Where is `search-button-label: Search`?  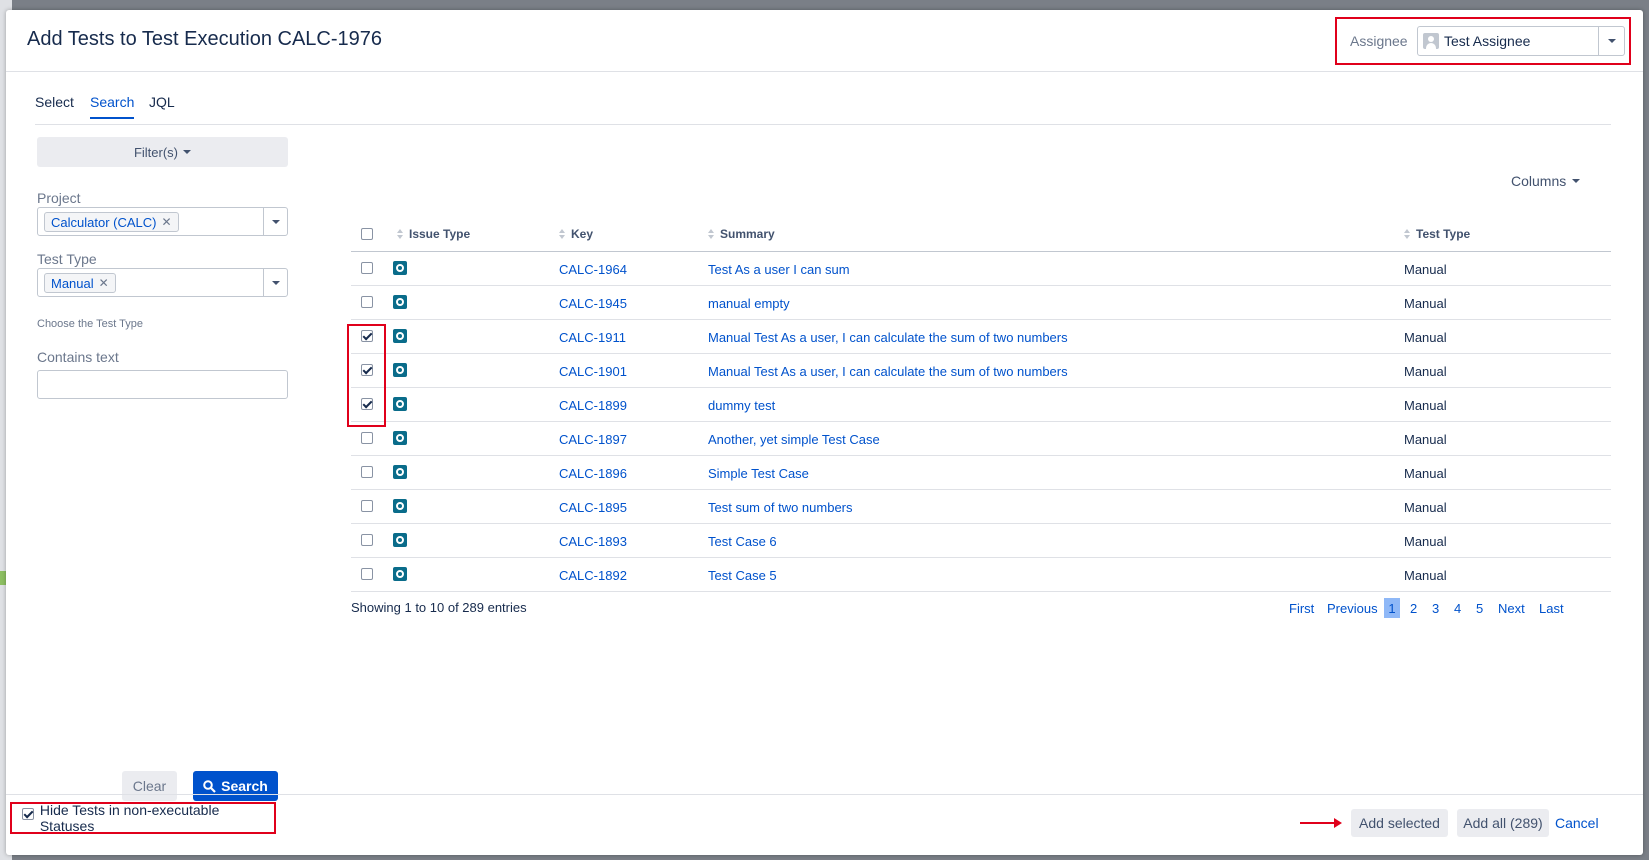
search-button-label: Search is located at coordinates (244, 786).